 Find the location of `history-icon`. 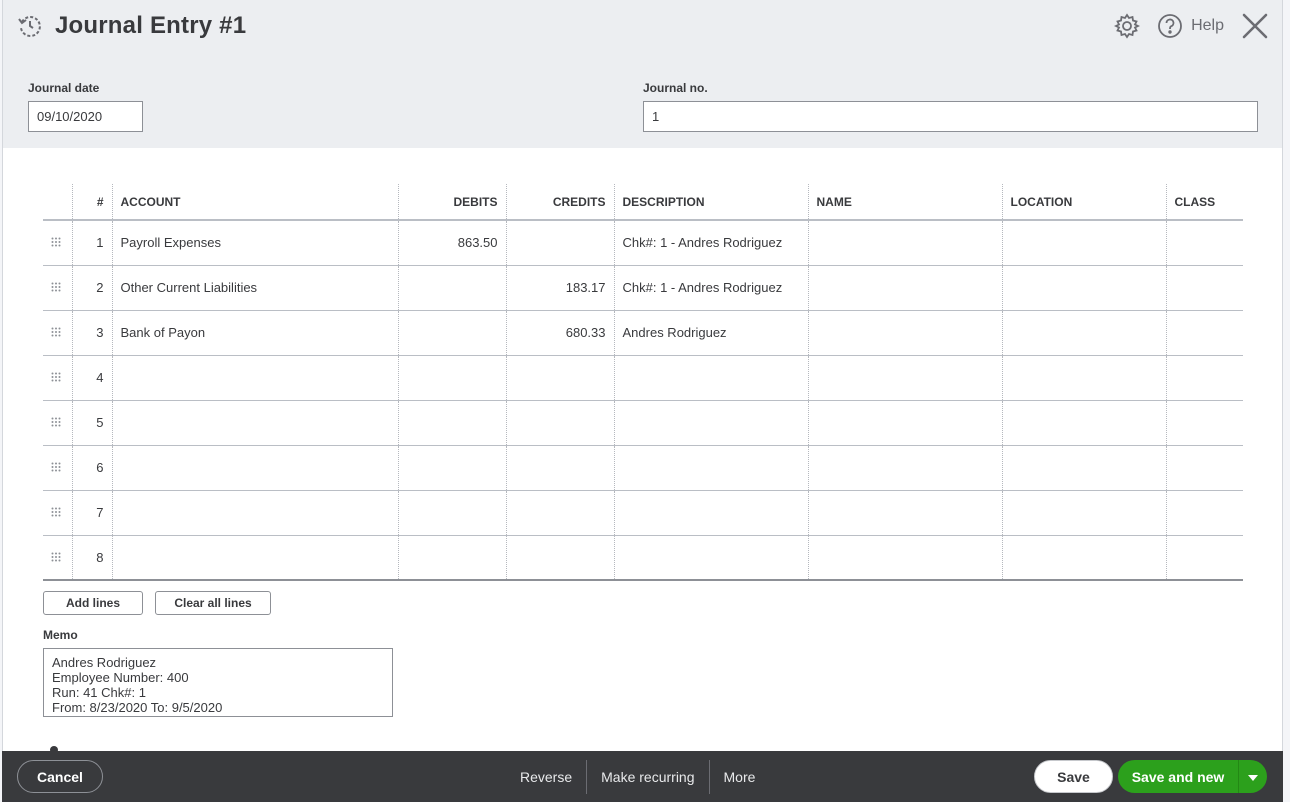

history-icon is located at coordinates (30, 26).